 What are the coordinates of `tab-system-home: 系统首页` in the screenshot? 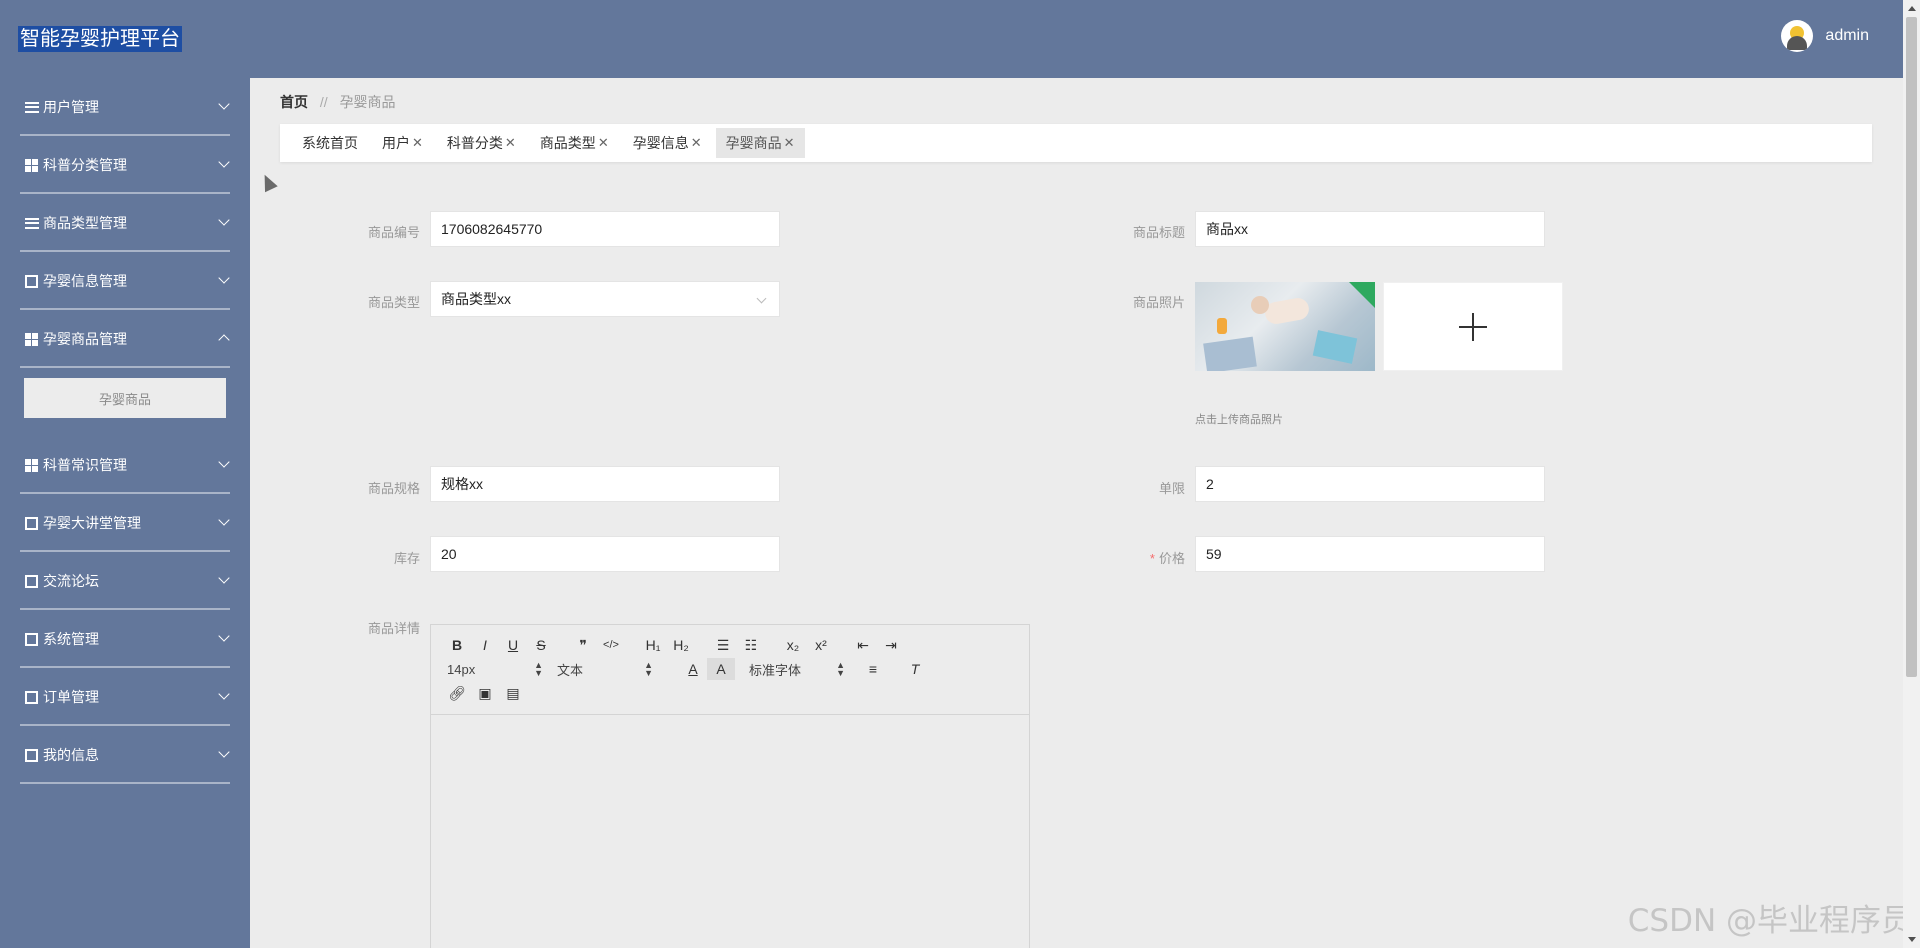 It's located at (330, 143).